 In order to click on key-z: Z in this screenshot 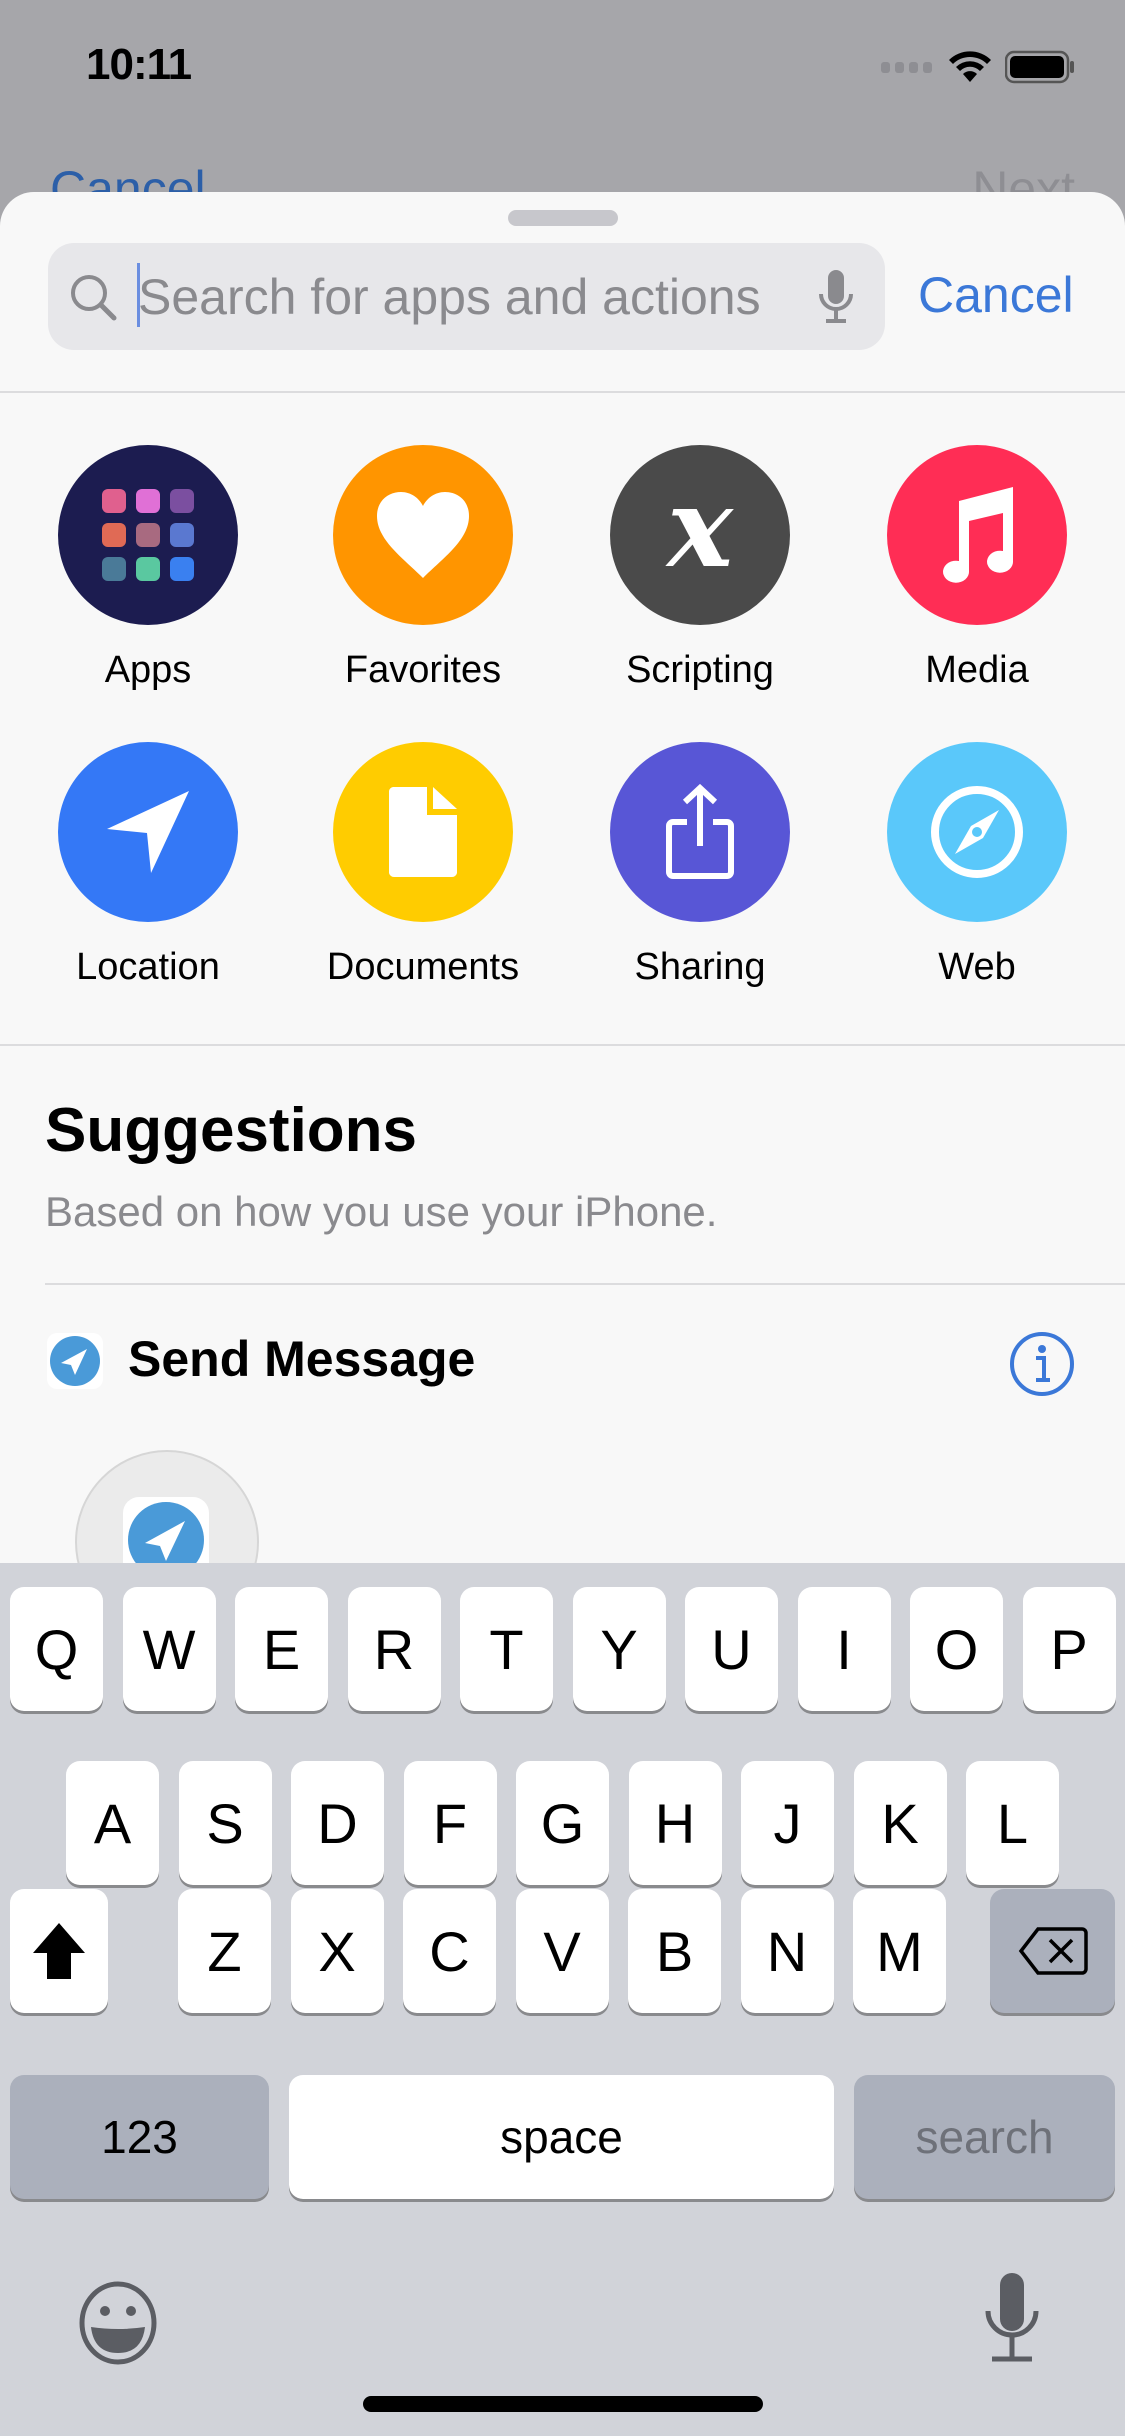, I will do `click(224, 1951)`.